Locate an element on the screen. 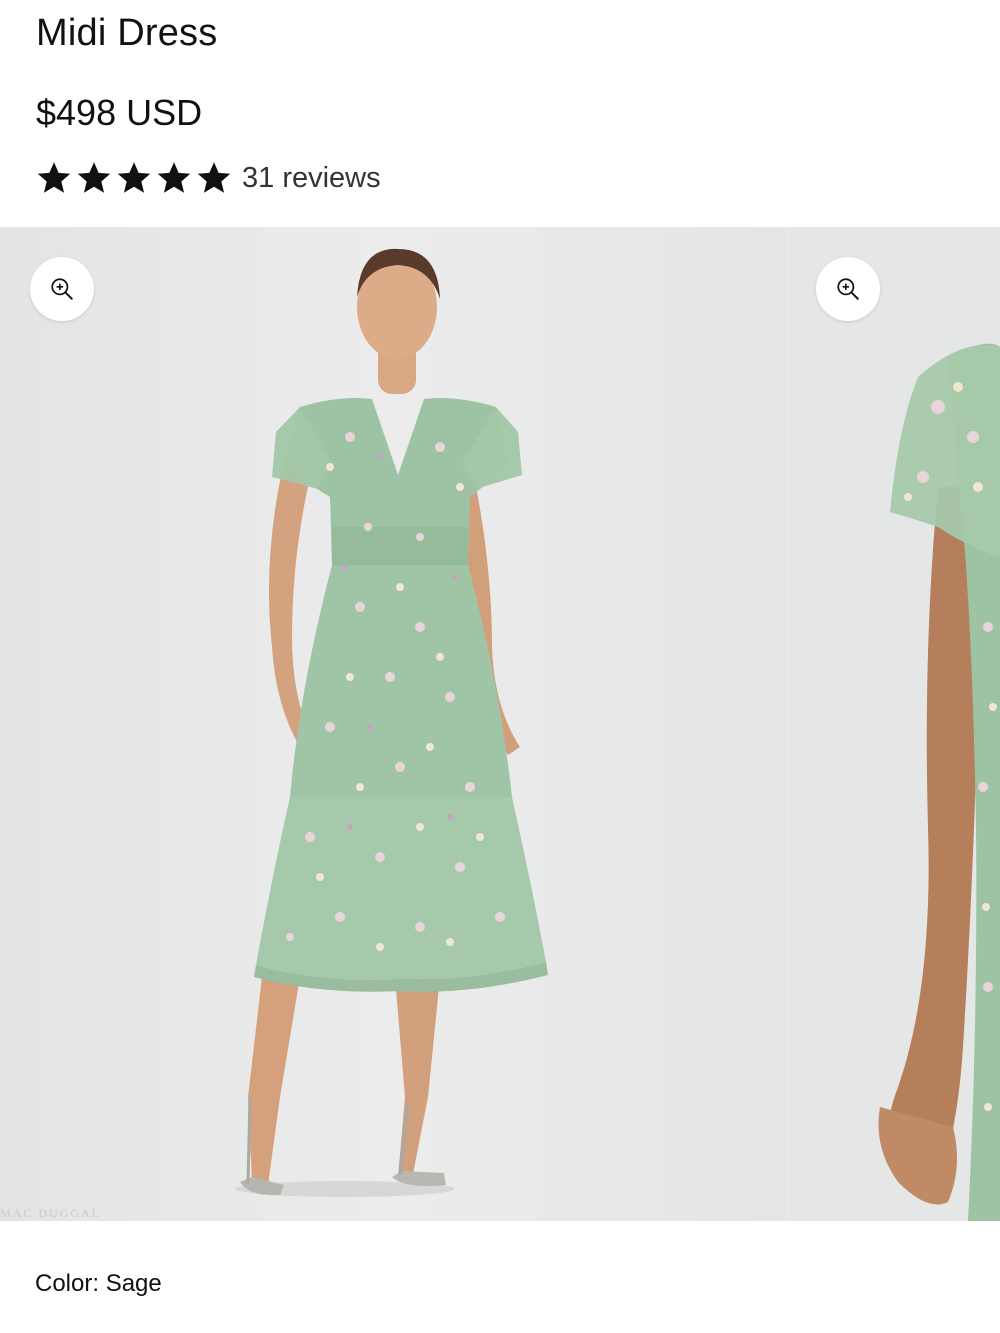 Image resolution: width=1000 pixels, height=1333 pixels. selected-color-label: Color: Sage is located at coordinates (98, 1283).